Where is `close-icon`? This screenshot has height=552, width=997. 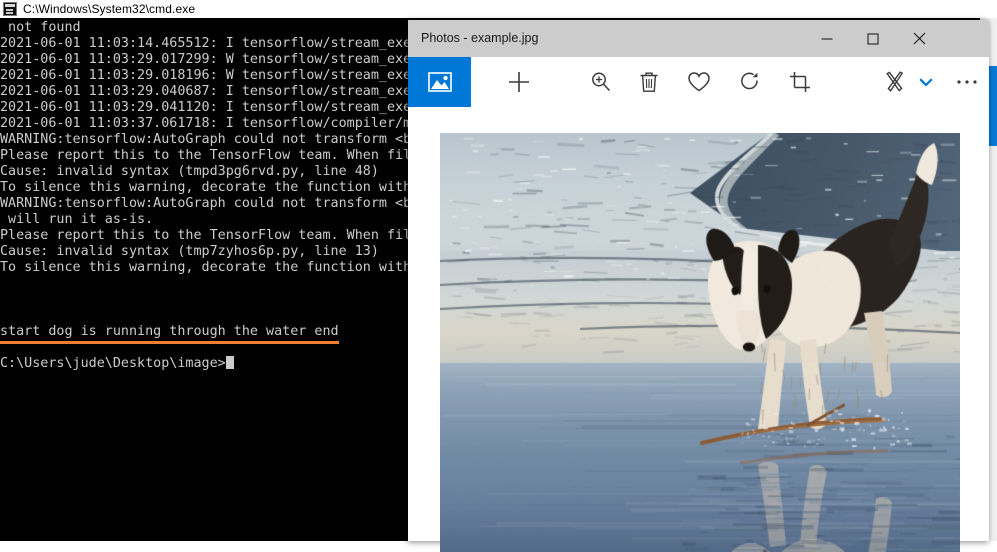
close-icon is located at coordinates (919, 38).